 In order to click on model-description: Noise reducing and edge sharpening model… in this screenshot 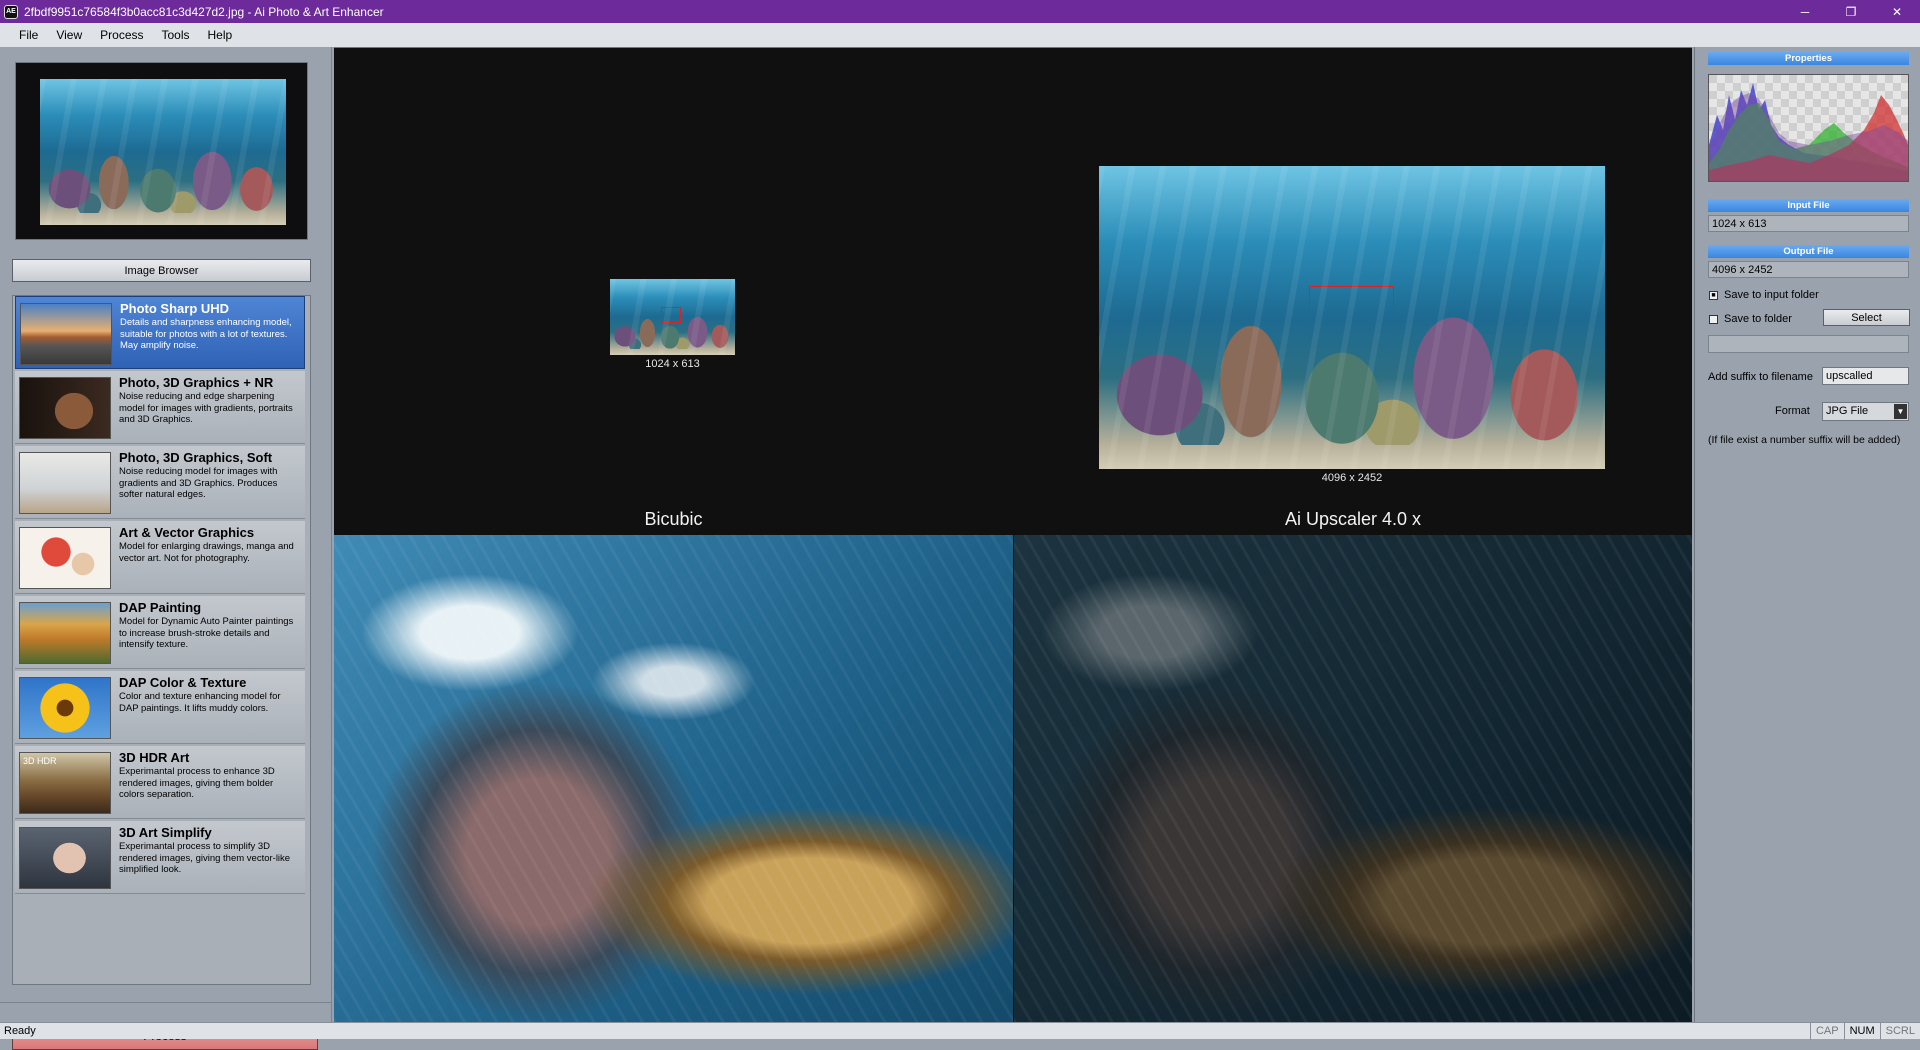, I will do `click(206, 408)`.